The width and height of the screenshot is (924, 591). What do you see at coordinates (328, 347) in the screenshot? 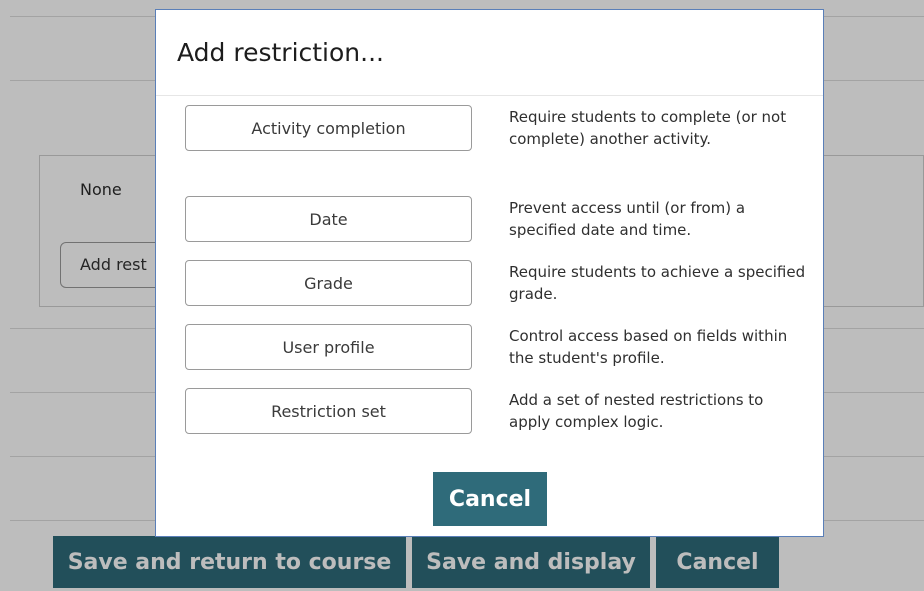
I see `user-profile-button: User profile` at bounding box center [328, 347].